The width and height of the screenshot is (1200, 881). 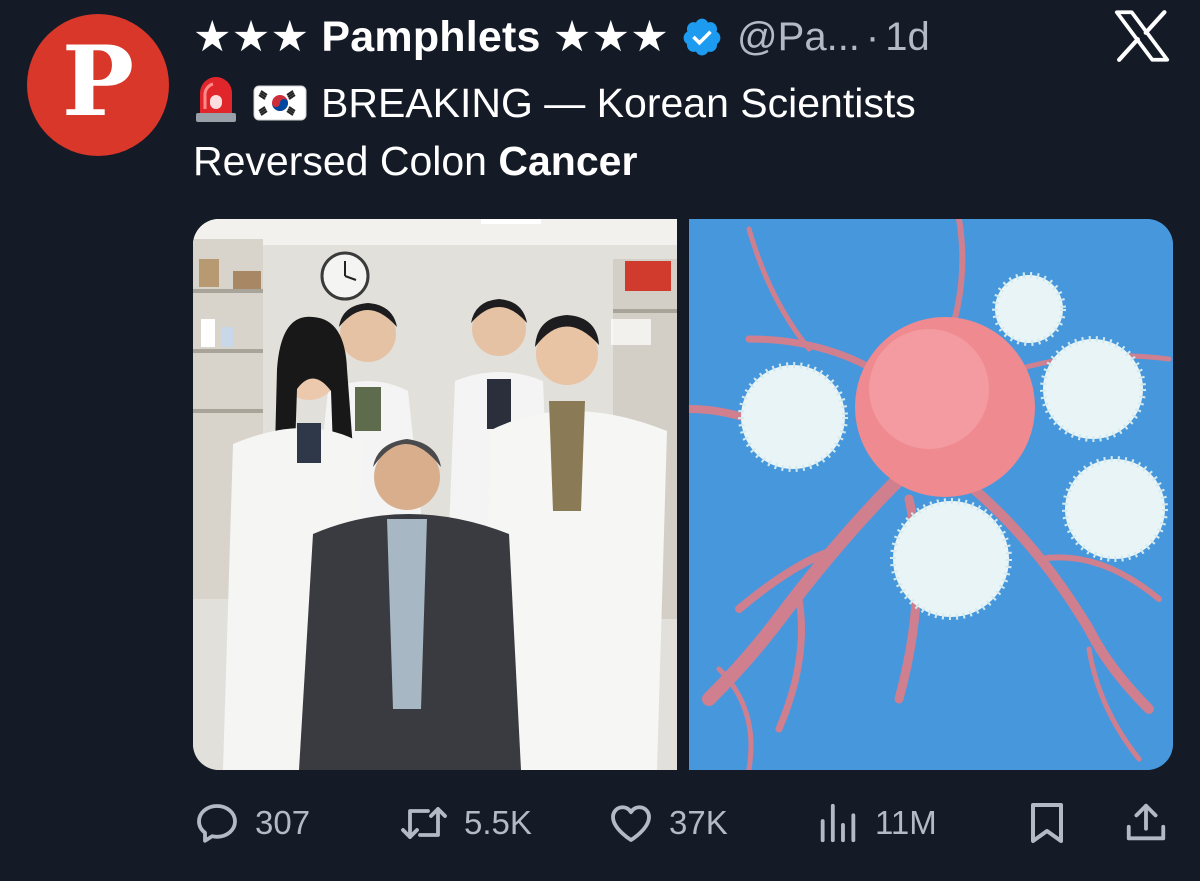 I want to click on share-icon, so click(x=1146, y=822).